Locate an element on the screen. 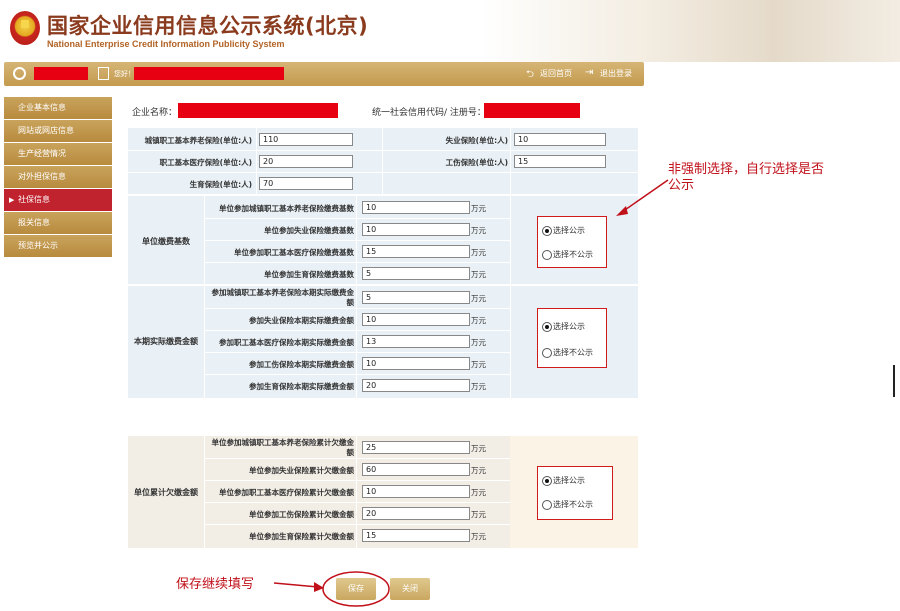 Image resolution: width=900 pixels, height=611 pixels. arrears-group-label: 单位累计欠缴金额 is located at coordinates (166, 492).